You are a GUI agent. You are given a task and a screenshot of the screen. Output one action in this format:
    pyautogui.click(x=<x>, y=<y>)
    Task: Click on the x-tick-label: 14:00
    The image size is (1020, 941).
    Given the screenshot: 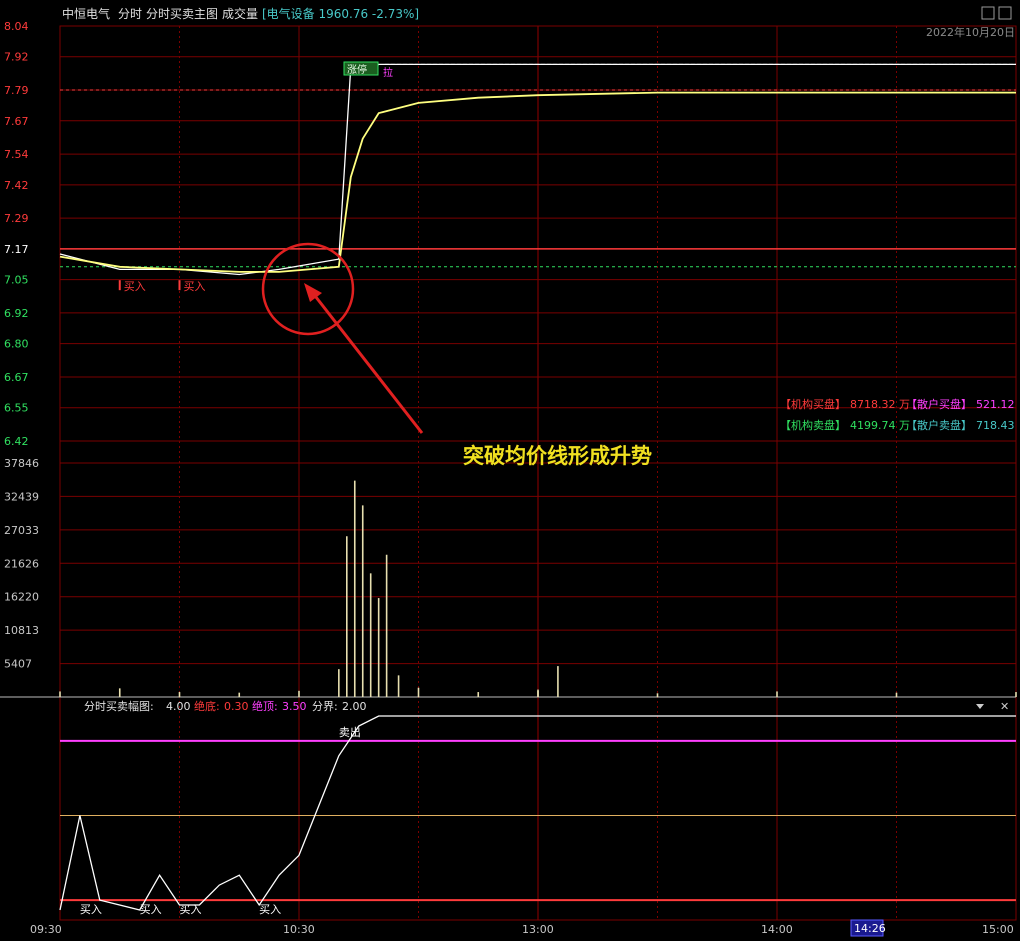 What is the action you would take?
    pyautogui.click(x=777, y=929)
    